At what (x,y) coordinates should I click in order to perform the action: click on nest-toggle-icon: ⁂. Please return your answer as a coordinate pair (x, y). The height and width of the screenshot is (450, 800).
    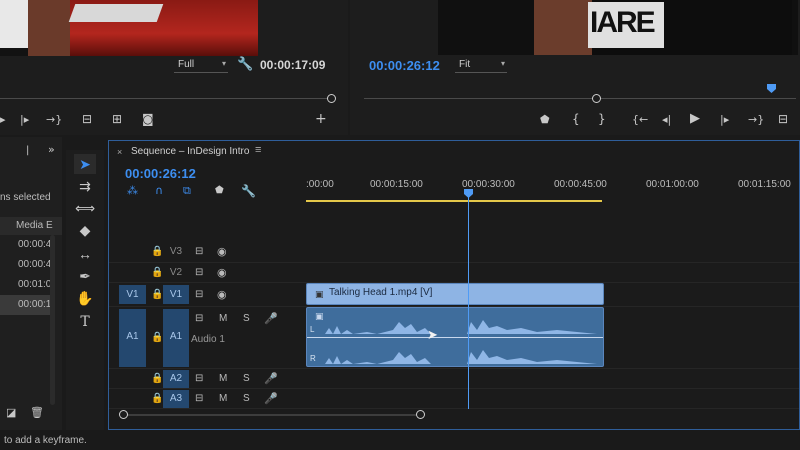
    Looking at the image, I should click on (132, 190).